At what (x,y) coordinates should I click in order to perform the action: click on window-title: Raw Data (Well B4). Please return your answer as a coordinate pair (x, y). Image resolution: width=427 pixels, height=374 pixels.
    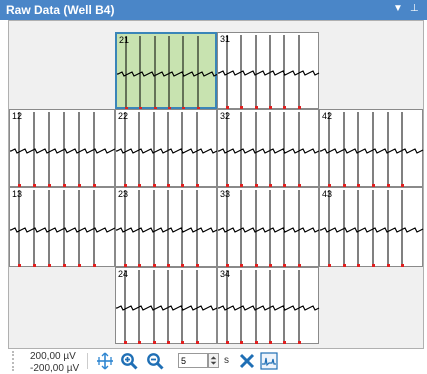
    Looking at the image, I should click on (60, 10).